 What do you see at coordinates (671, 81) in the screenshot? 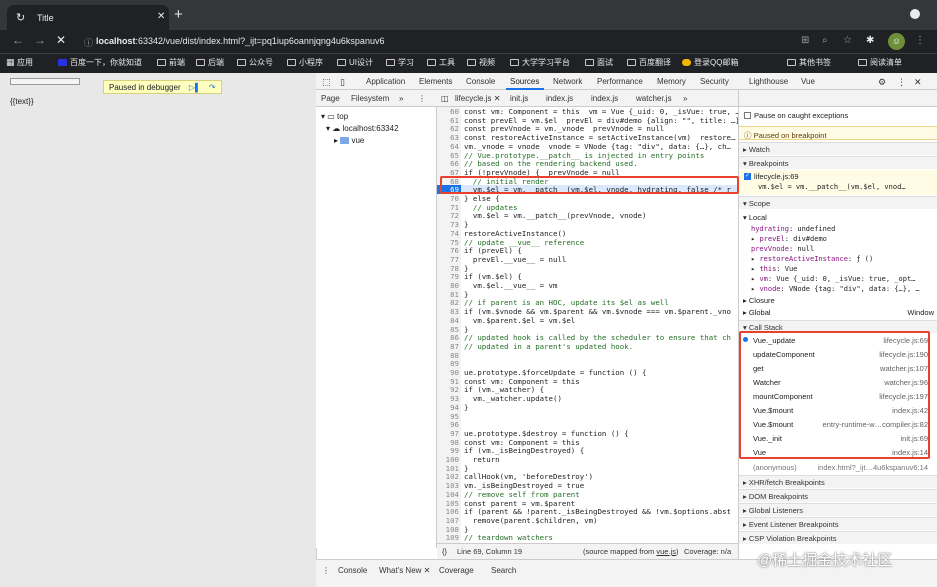
I see `tab-memory: Memory` at bounding box center [671, 81].